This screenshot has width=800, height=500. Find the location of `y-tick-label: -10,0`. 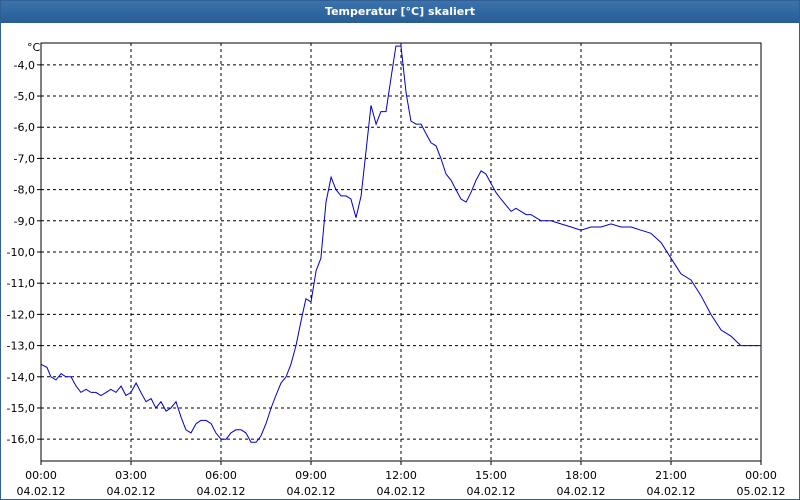

y-tick-label: -10,0 is located at coordinates (21, 252).